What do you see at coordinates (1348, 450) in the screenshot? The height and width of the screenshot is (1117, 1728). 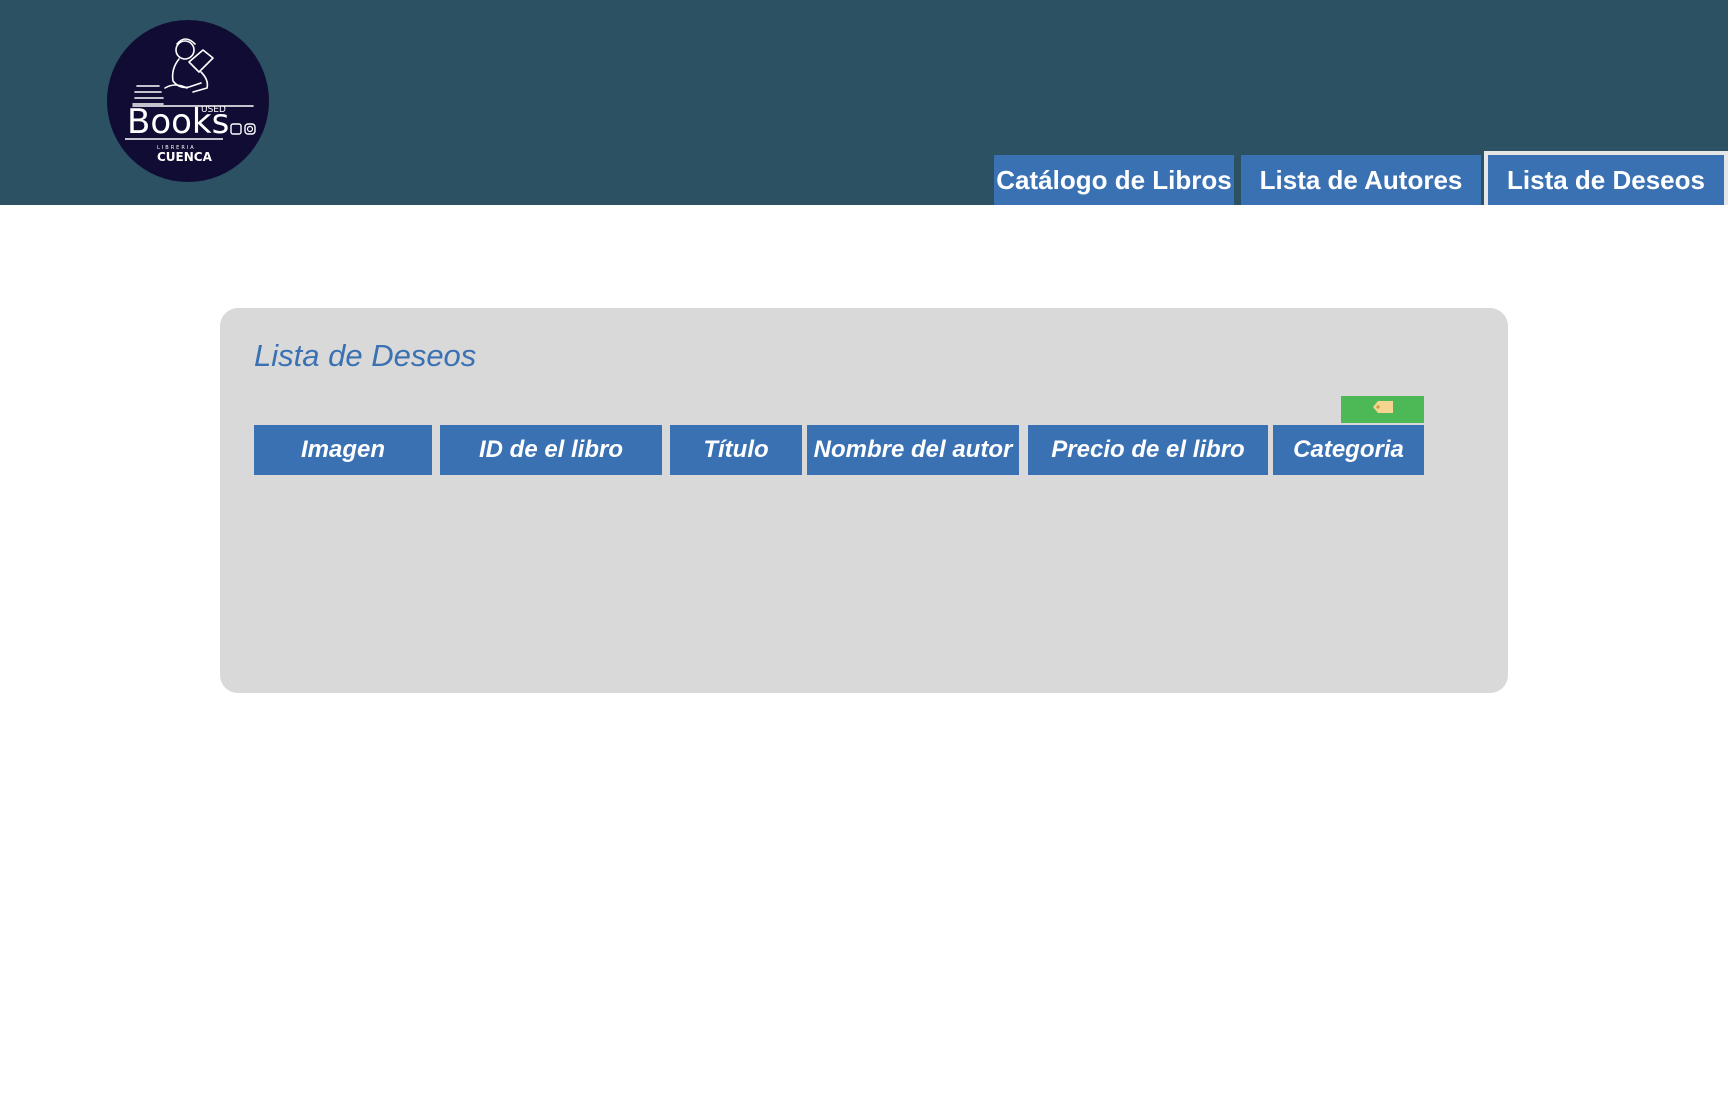 I see `column-header-categoria: Categoria` at bounding box center [1348, 450].